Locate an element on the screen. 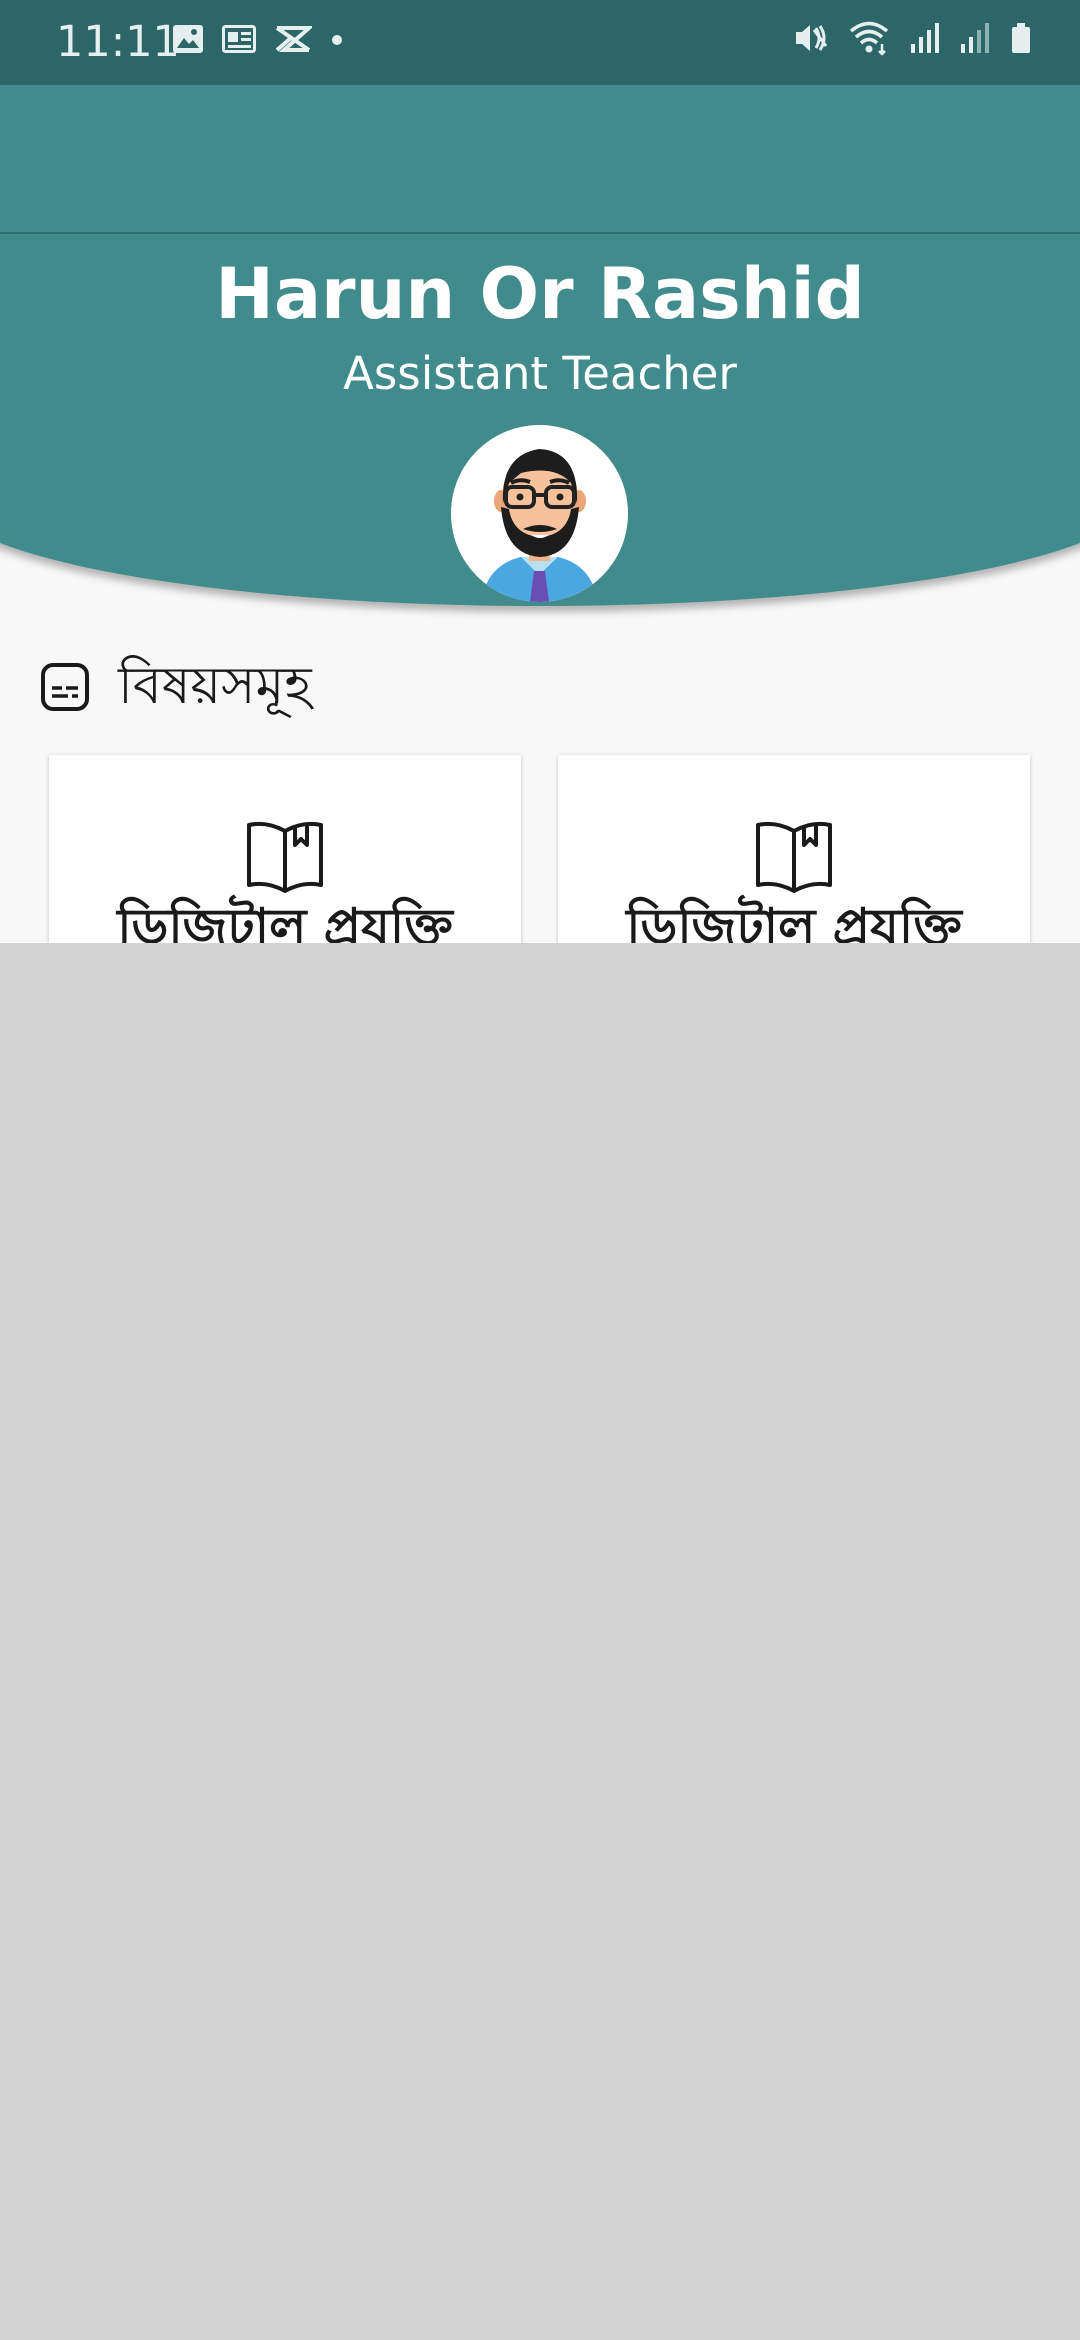  profile-role: Assistant Teacher is located at coordinates (540, 373).